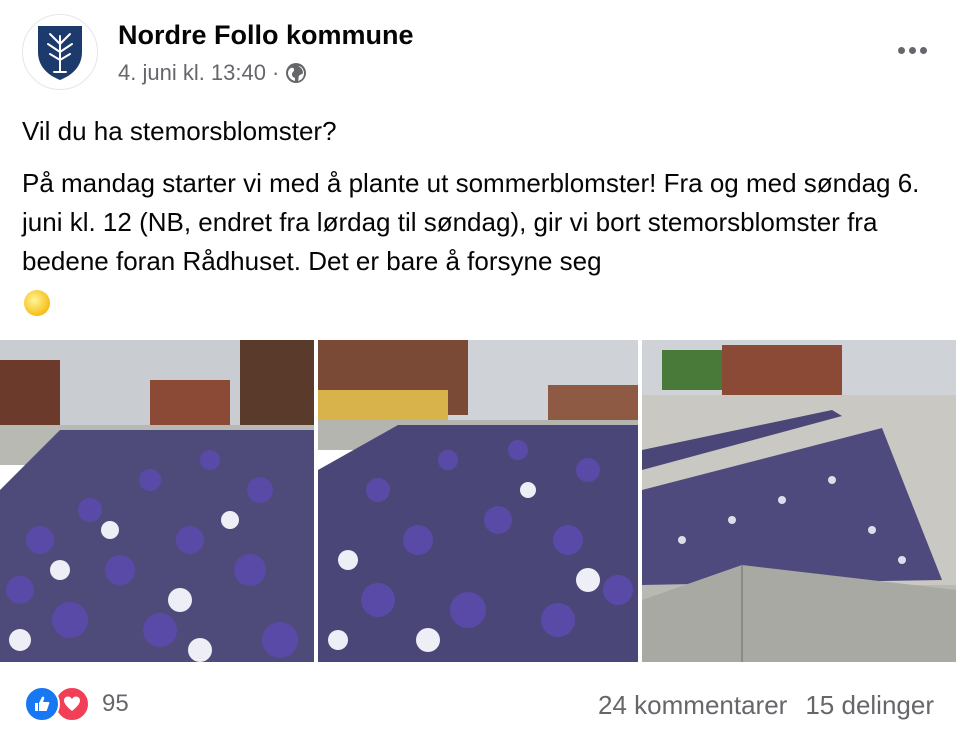 This screenshot has width=956, height=740. What do you see at coordinates (912, 50) in the screenshot?
I see `more-options-button` at bounding box center [912, 50].